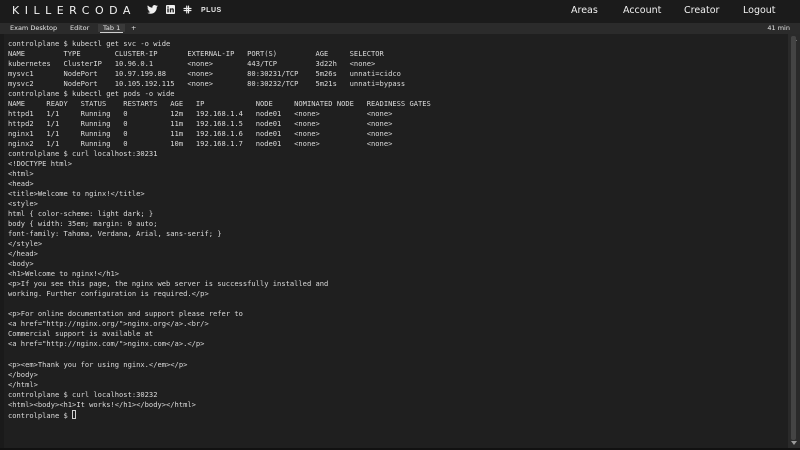 Image resolution: width=800 pixels, height=450 pixels. What do you see at coordinates (21, 264) in the screenshot?
I see `terminal-line: <body>` at bounding box center [21, 264].